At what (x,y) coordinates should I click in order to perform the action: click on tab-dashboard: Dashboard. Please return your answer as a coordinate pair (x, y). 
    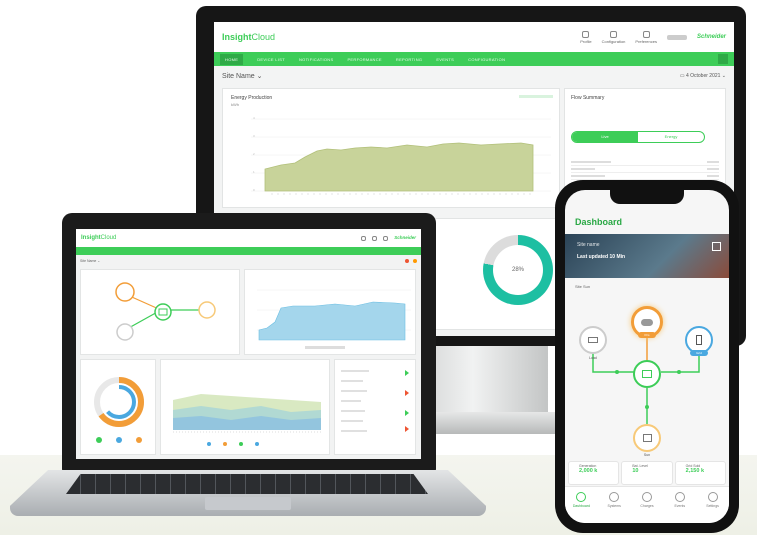
    Looking at the image, I should click on (581, 505).